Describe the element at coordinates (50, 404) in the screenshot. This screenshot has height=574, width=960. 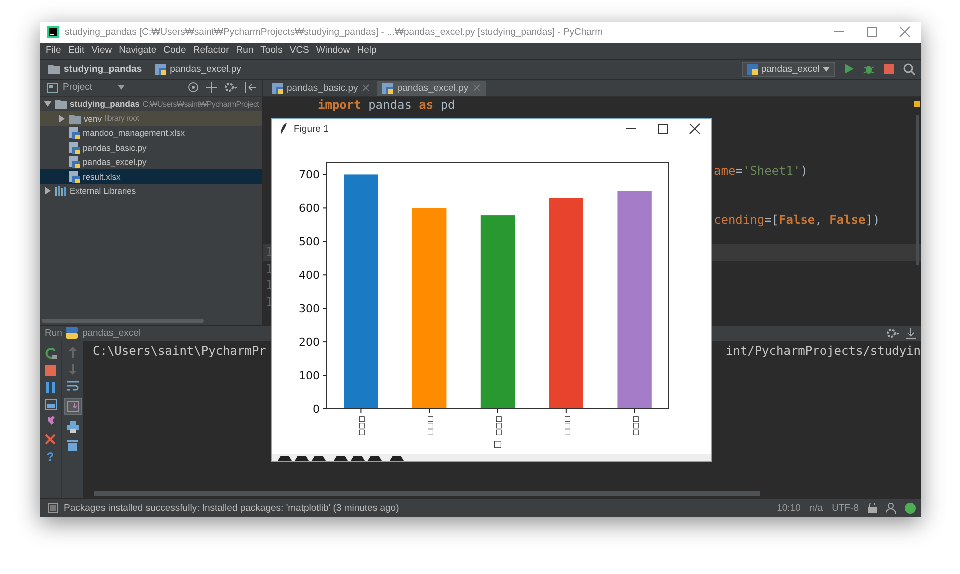
I see `layout-icon` at that location.